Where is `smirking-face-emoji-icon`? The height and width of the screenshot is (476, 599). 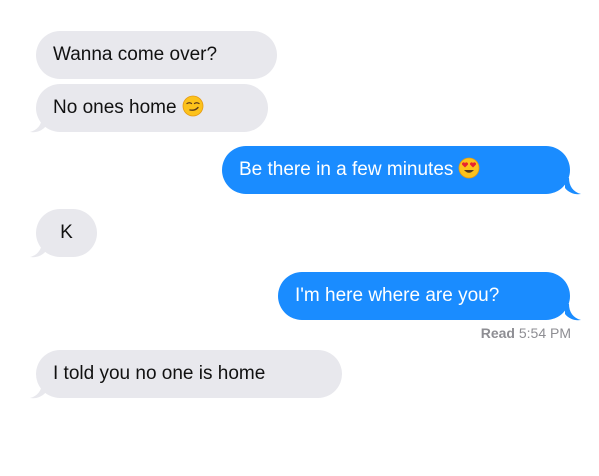
smirking-face-emoji-icon is located at coordinates (193, 106).